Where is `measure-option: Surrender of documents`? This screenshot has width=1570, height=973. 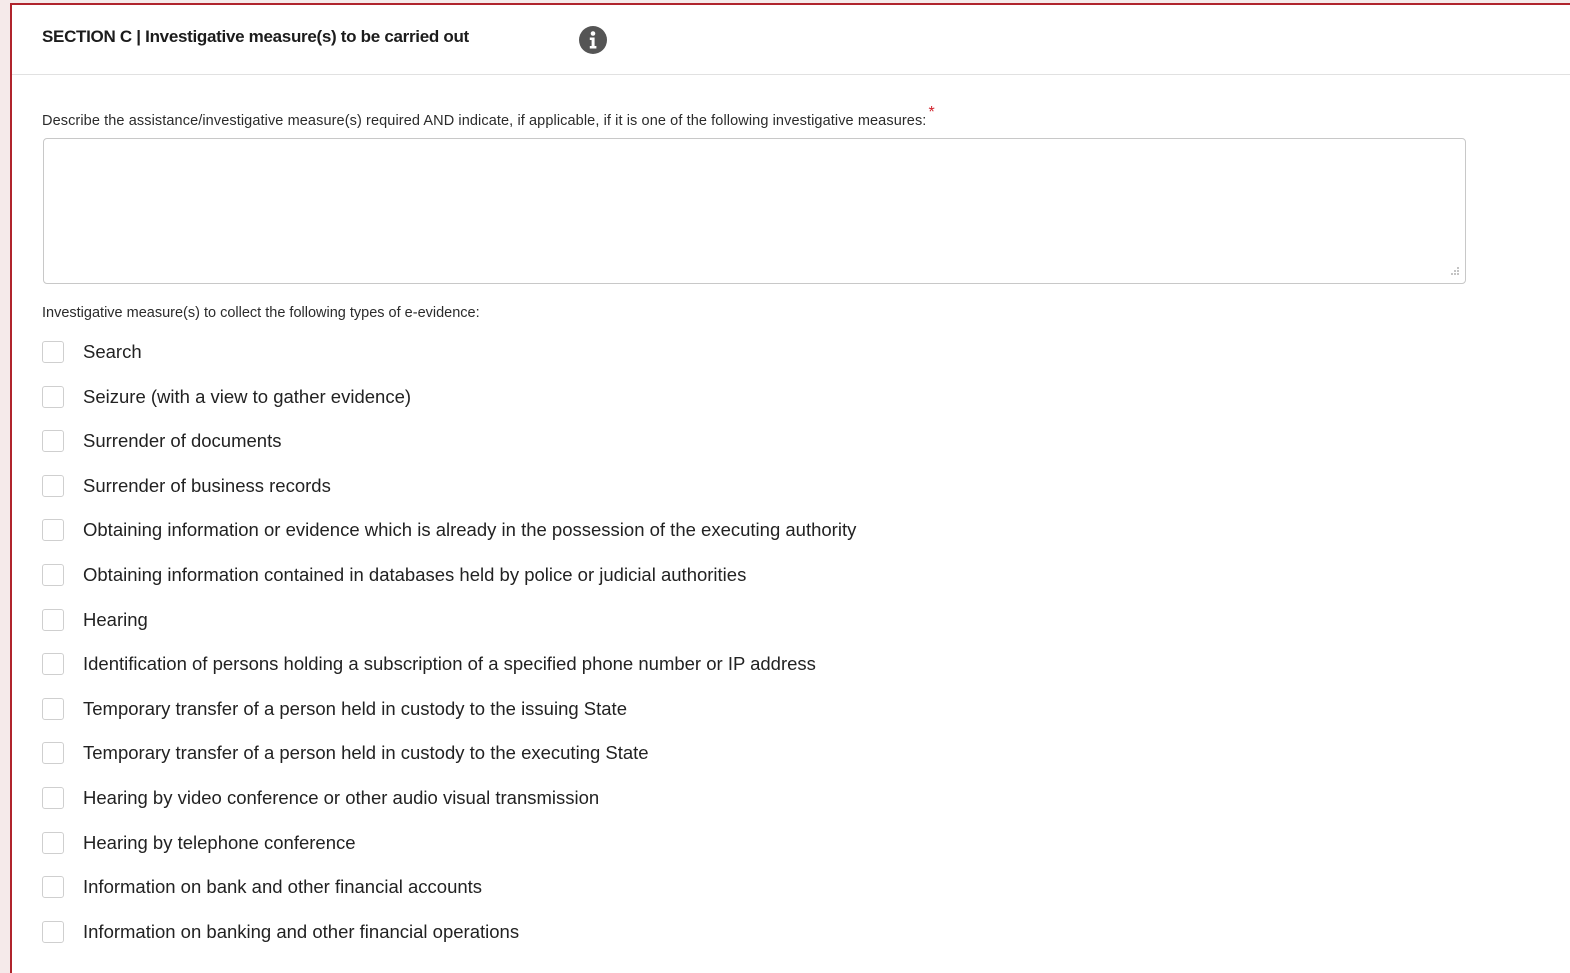 measure-option: Surrender of documents is located at coordinates (449, 449).